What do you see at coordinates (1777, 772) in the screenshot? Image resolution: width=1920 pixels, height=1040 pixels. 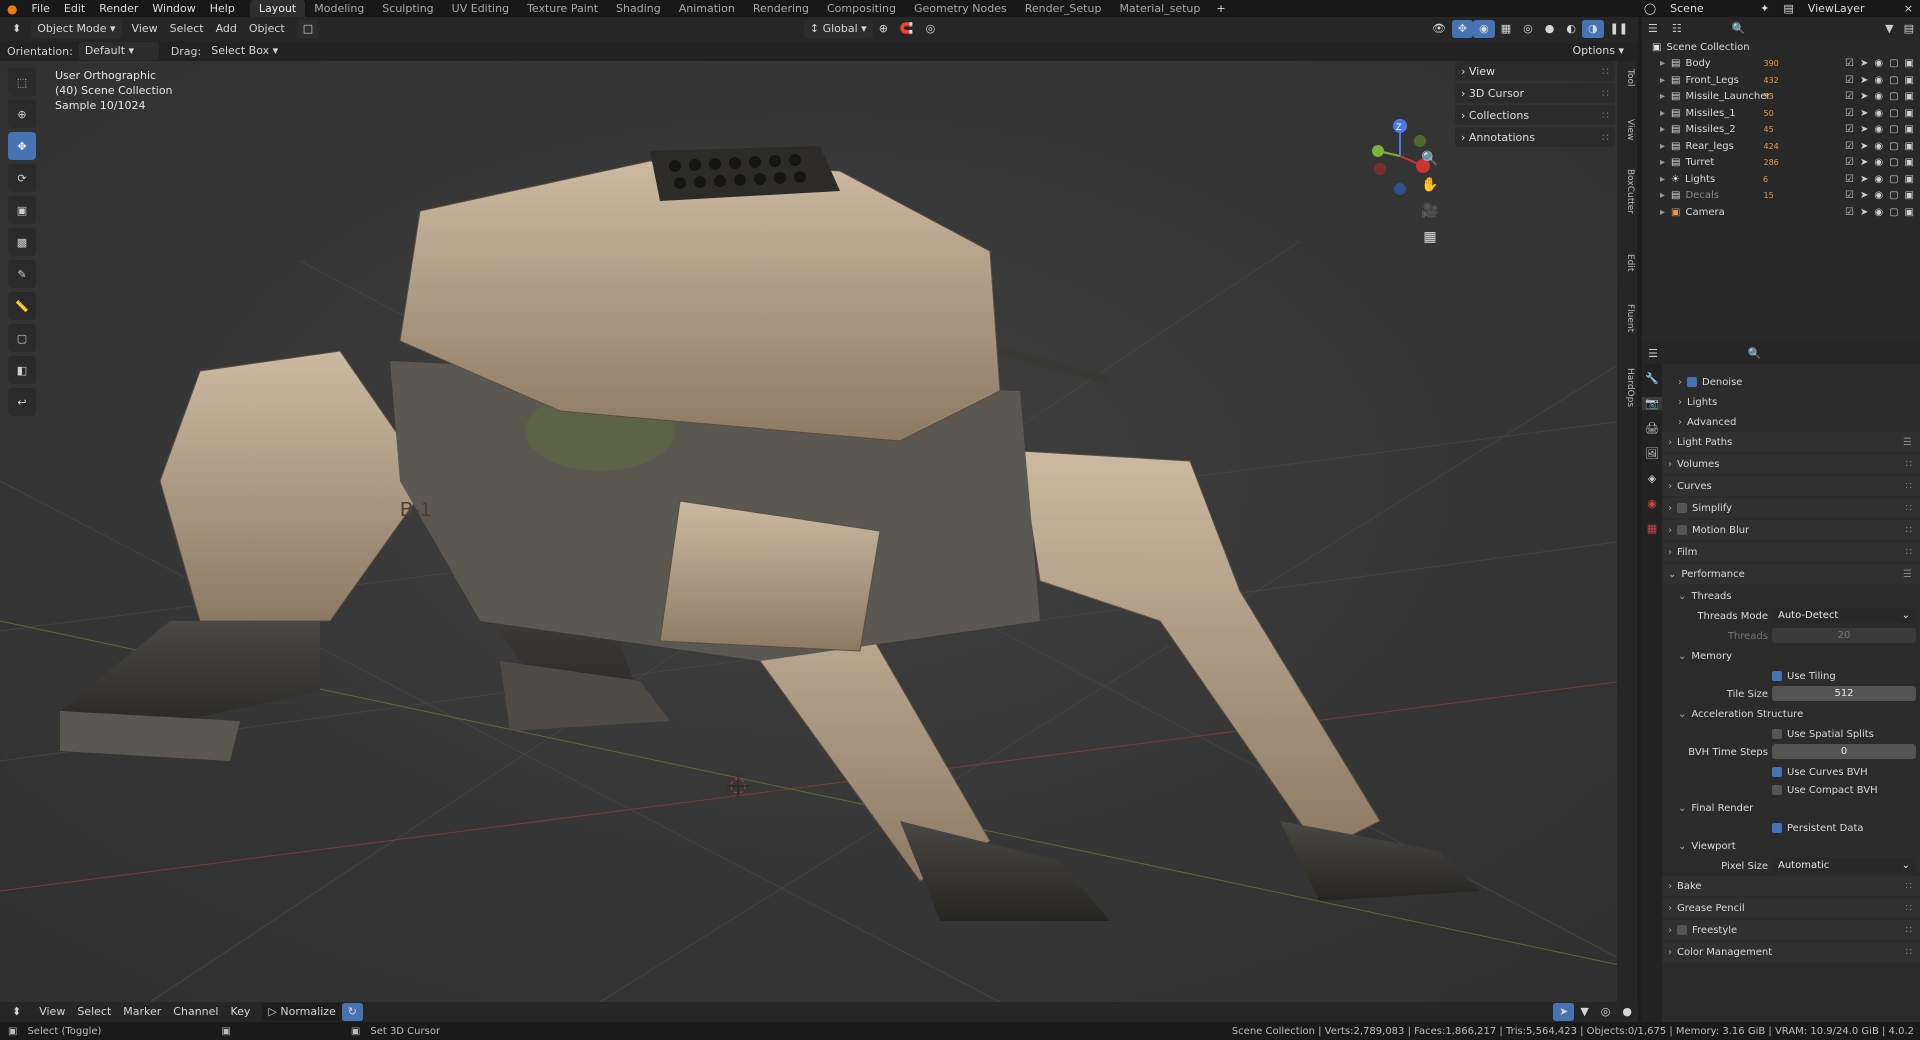 I see `checkbox-use-curves-bvh` at bounding box center [1777, 772].